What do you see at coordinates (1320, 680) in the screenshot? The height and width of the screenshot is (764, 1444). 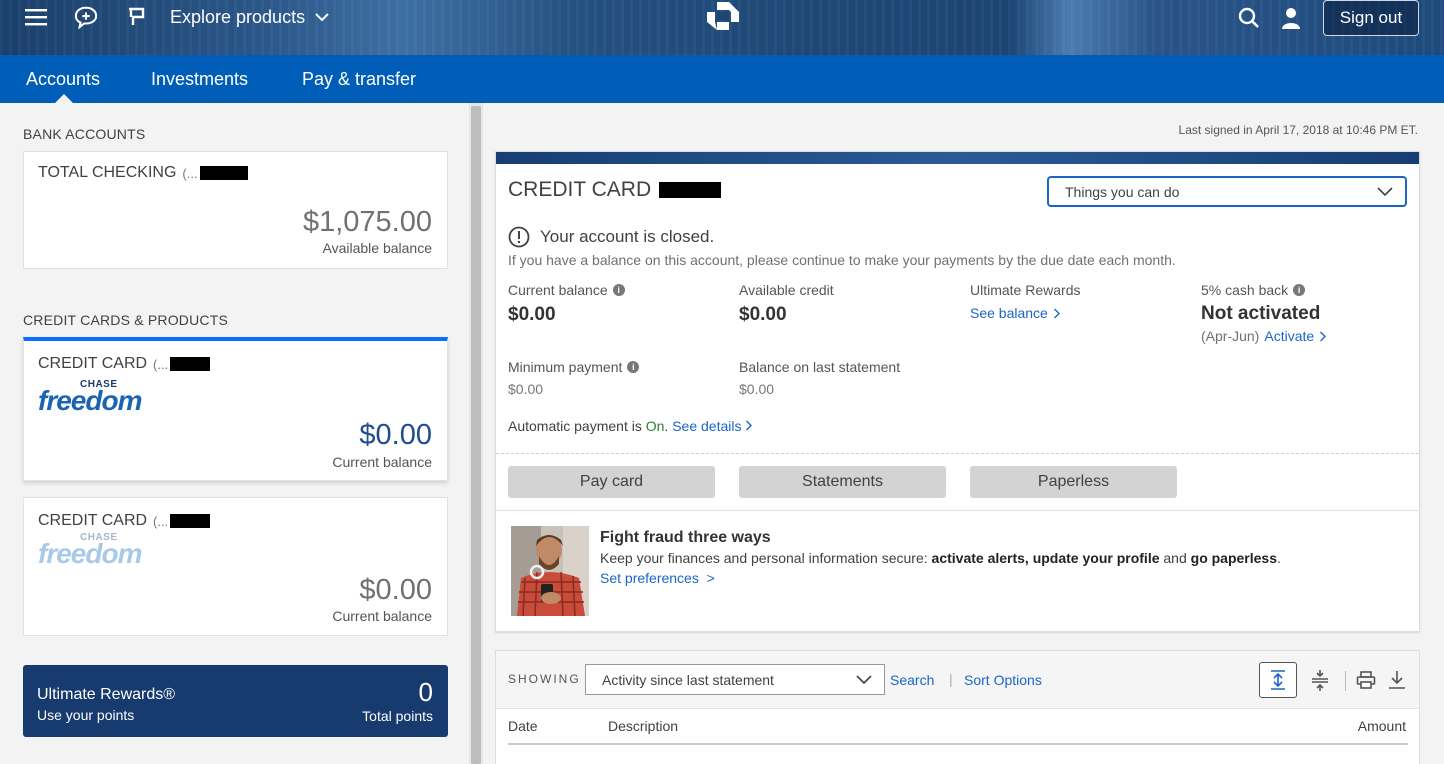 I see `collapse-rows-button` at bounding box center [1320, 680].